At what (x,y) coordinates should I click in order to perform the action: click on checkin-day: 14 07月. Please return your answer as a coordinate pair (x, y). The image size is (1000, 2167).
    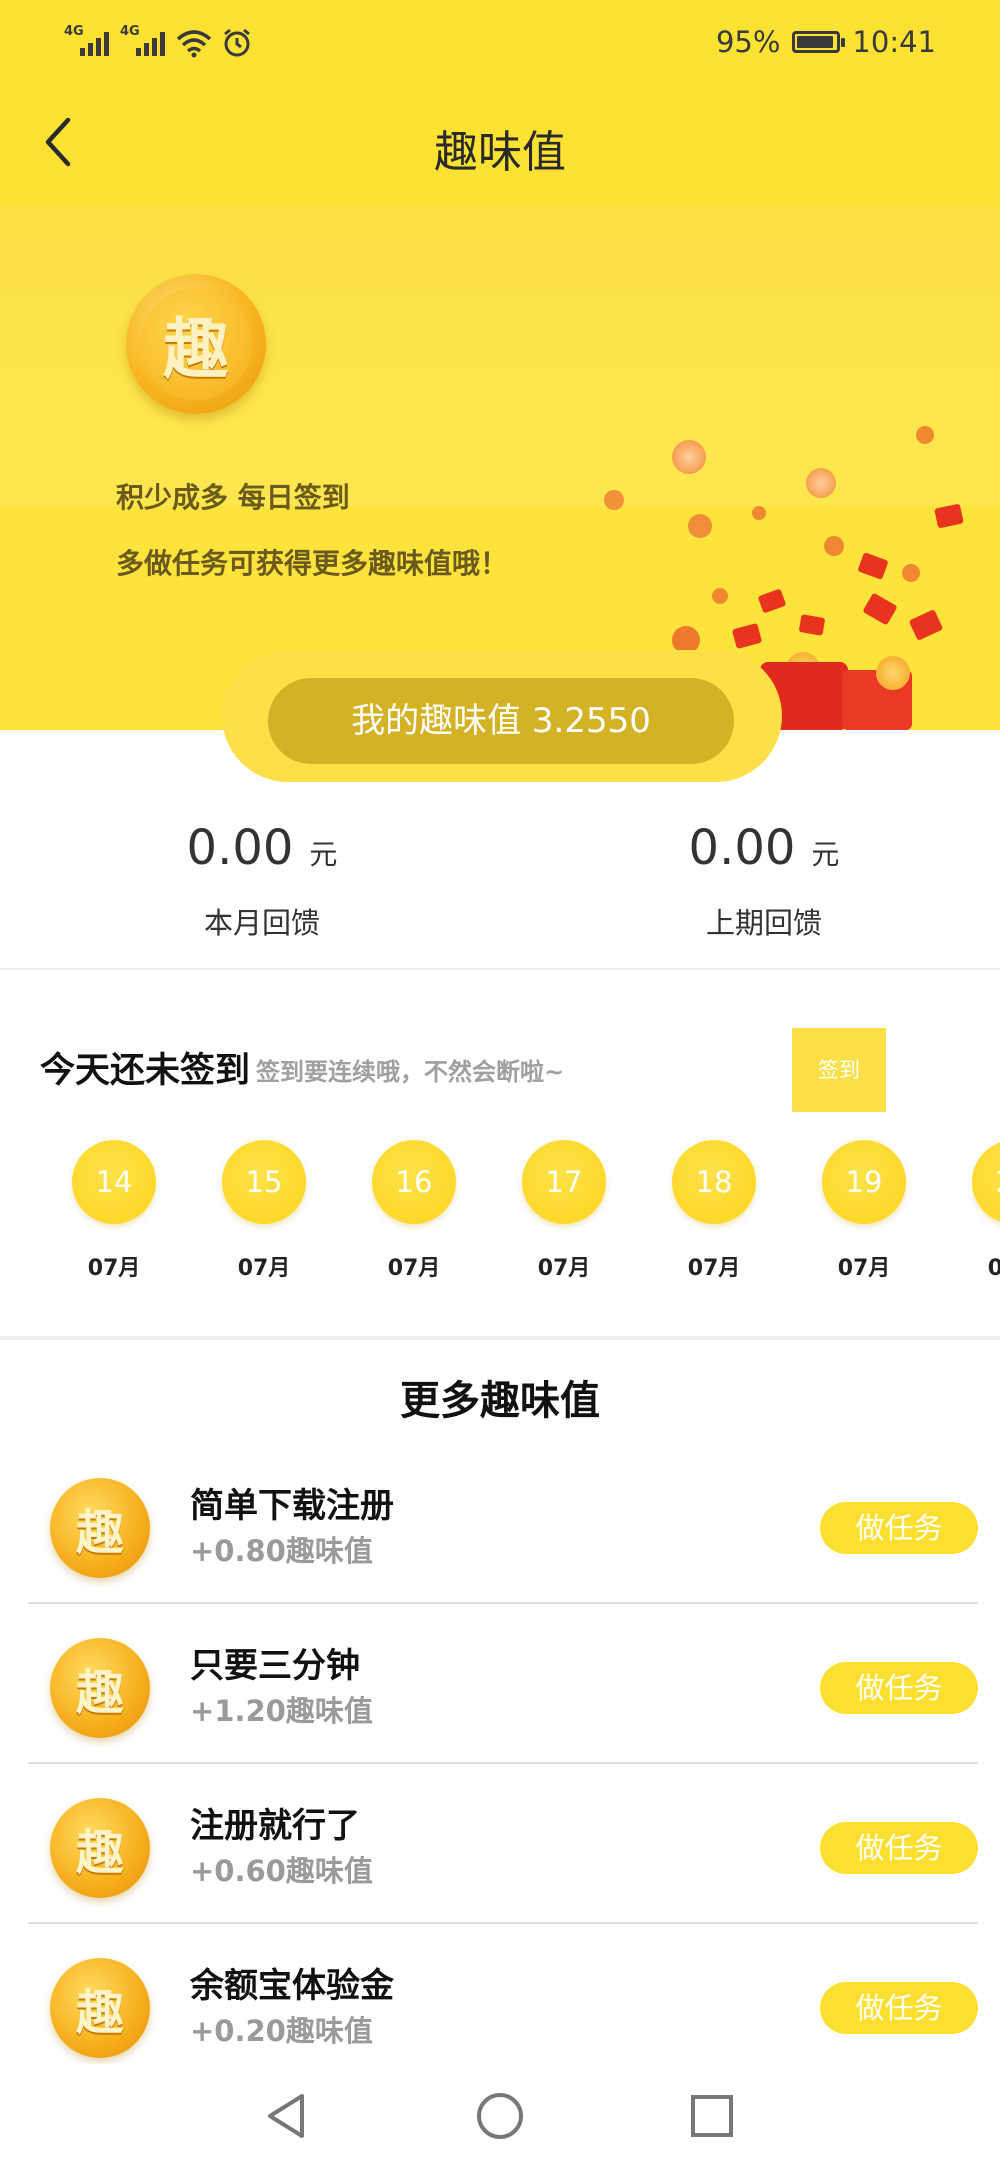
    Looking at the image, I should click on (114, 1211).